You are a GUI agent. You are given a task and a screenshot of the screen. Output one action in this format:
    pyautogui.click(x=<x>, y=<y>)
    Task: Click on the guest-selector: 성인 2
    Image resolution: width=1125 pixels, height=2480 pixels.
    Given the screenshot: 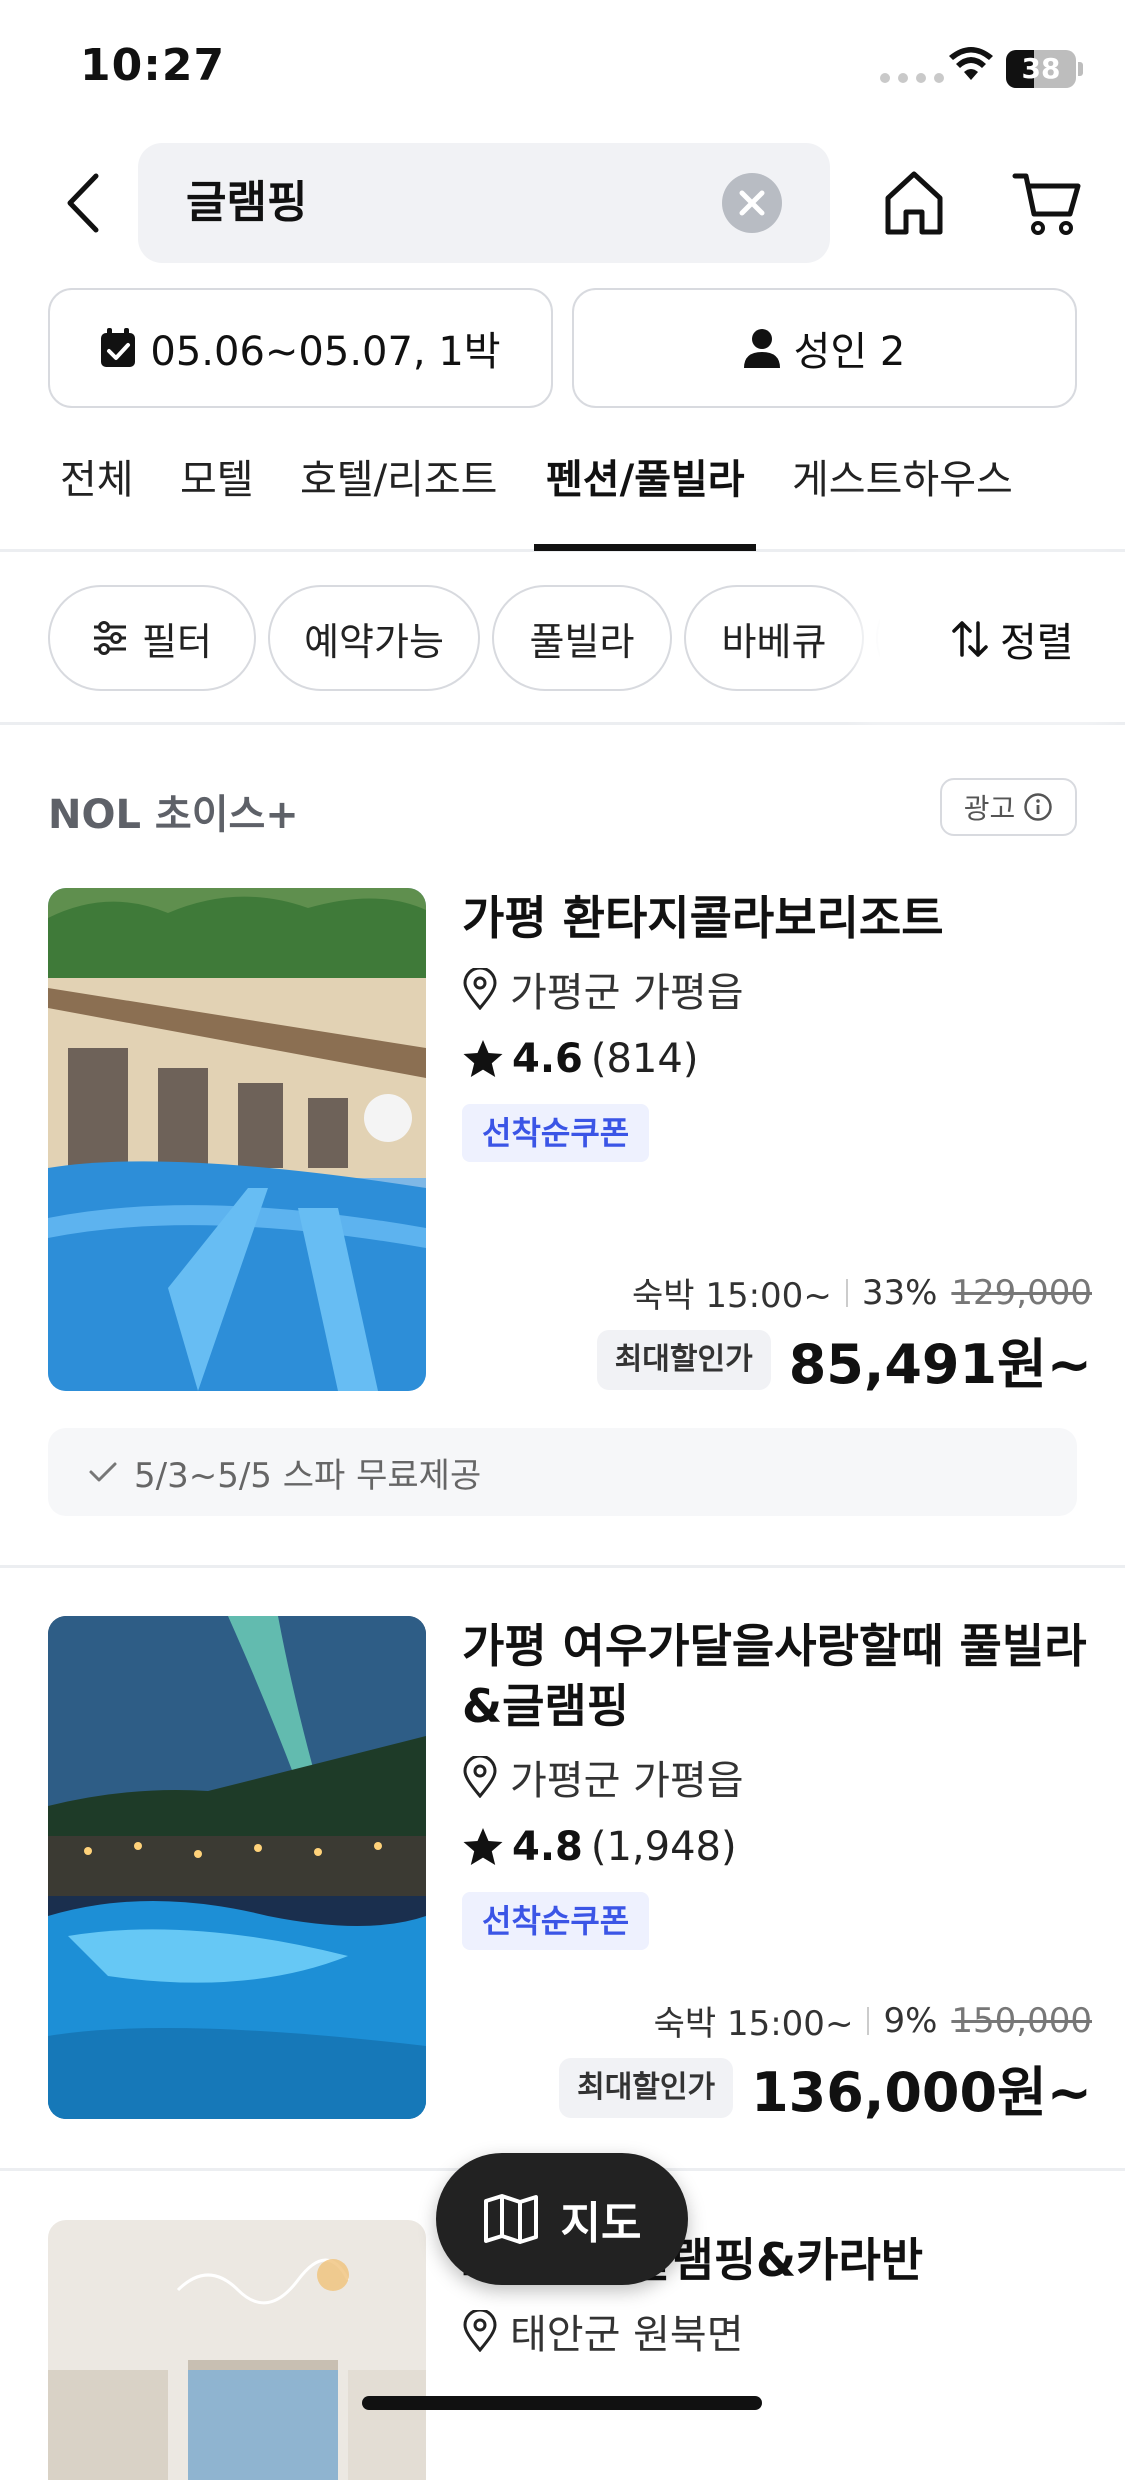 What is the action you would take?
    pyautogui.click(x=824, y=348)
    